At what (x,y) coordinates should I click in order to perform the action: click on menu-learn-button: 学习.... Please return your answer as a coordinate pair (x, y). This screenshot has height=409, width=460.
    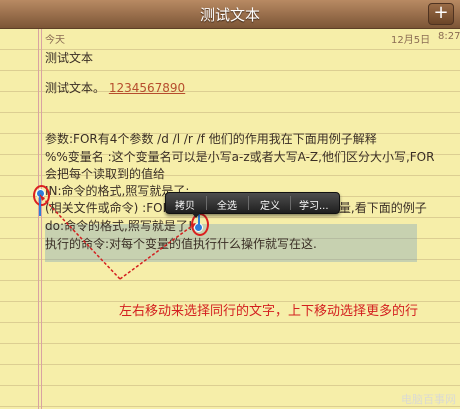
    Looking at the image, I should click on (314, 204).